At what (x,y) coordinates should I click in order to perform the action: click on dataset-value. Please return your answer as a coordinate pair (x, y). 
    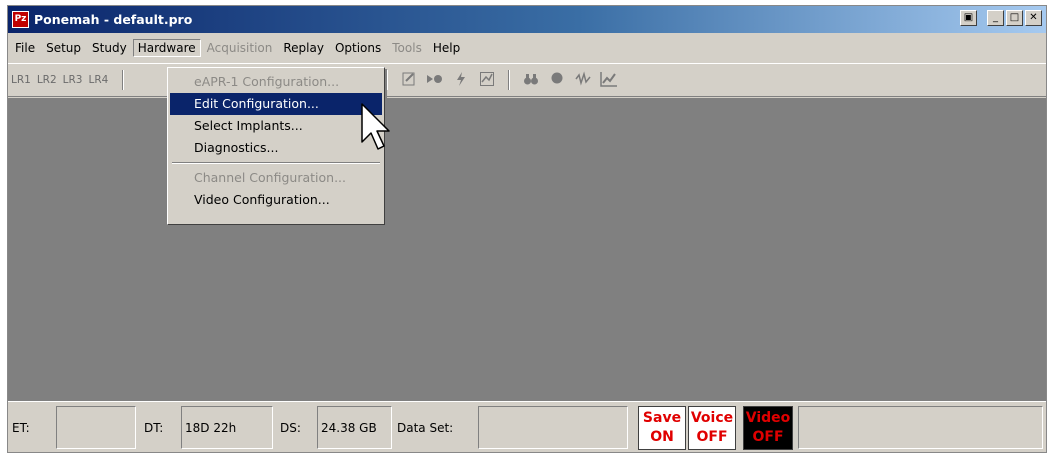
    Looking at the image, I should click on (553, 427).